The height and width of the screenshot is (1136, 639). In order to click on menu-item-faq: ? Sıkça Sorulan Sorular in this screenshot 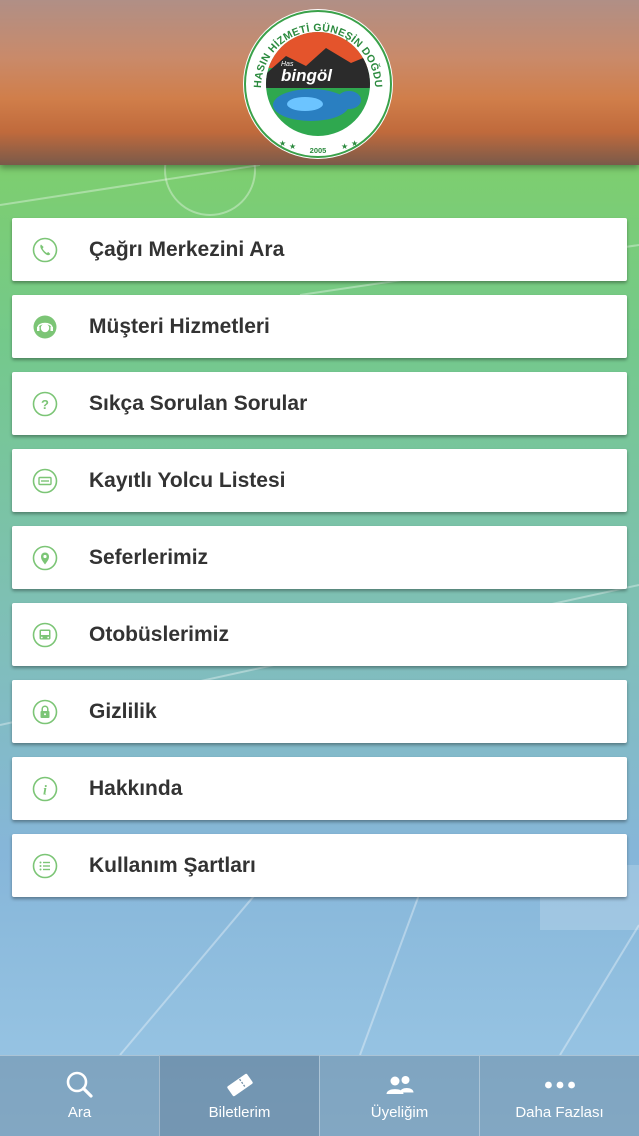, I will do `click(319, 403)`.